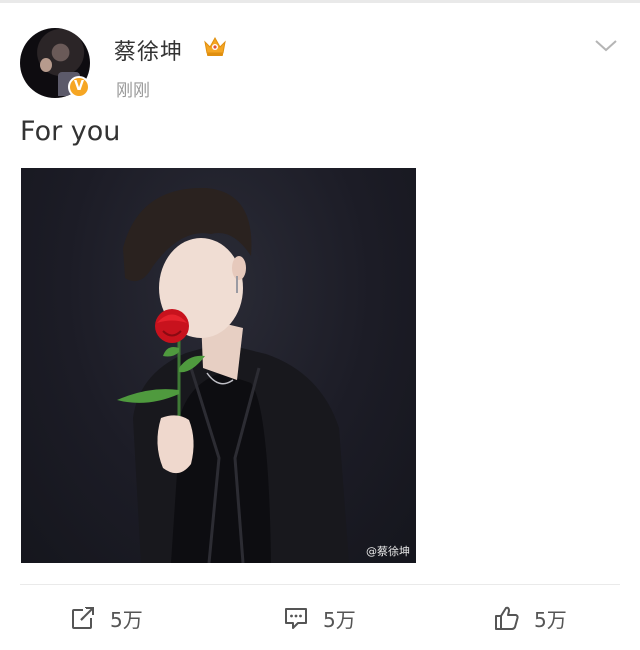  I want to click on post-timestamp: 刚刚, so click(133, 91).